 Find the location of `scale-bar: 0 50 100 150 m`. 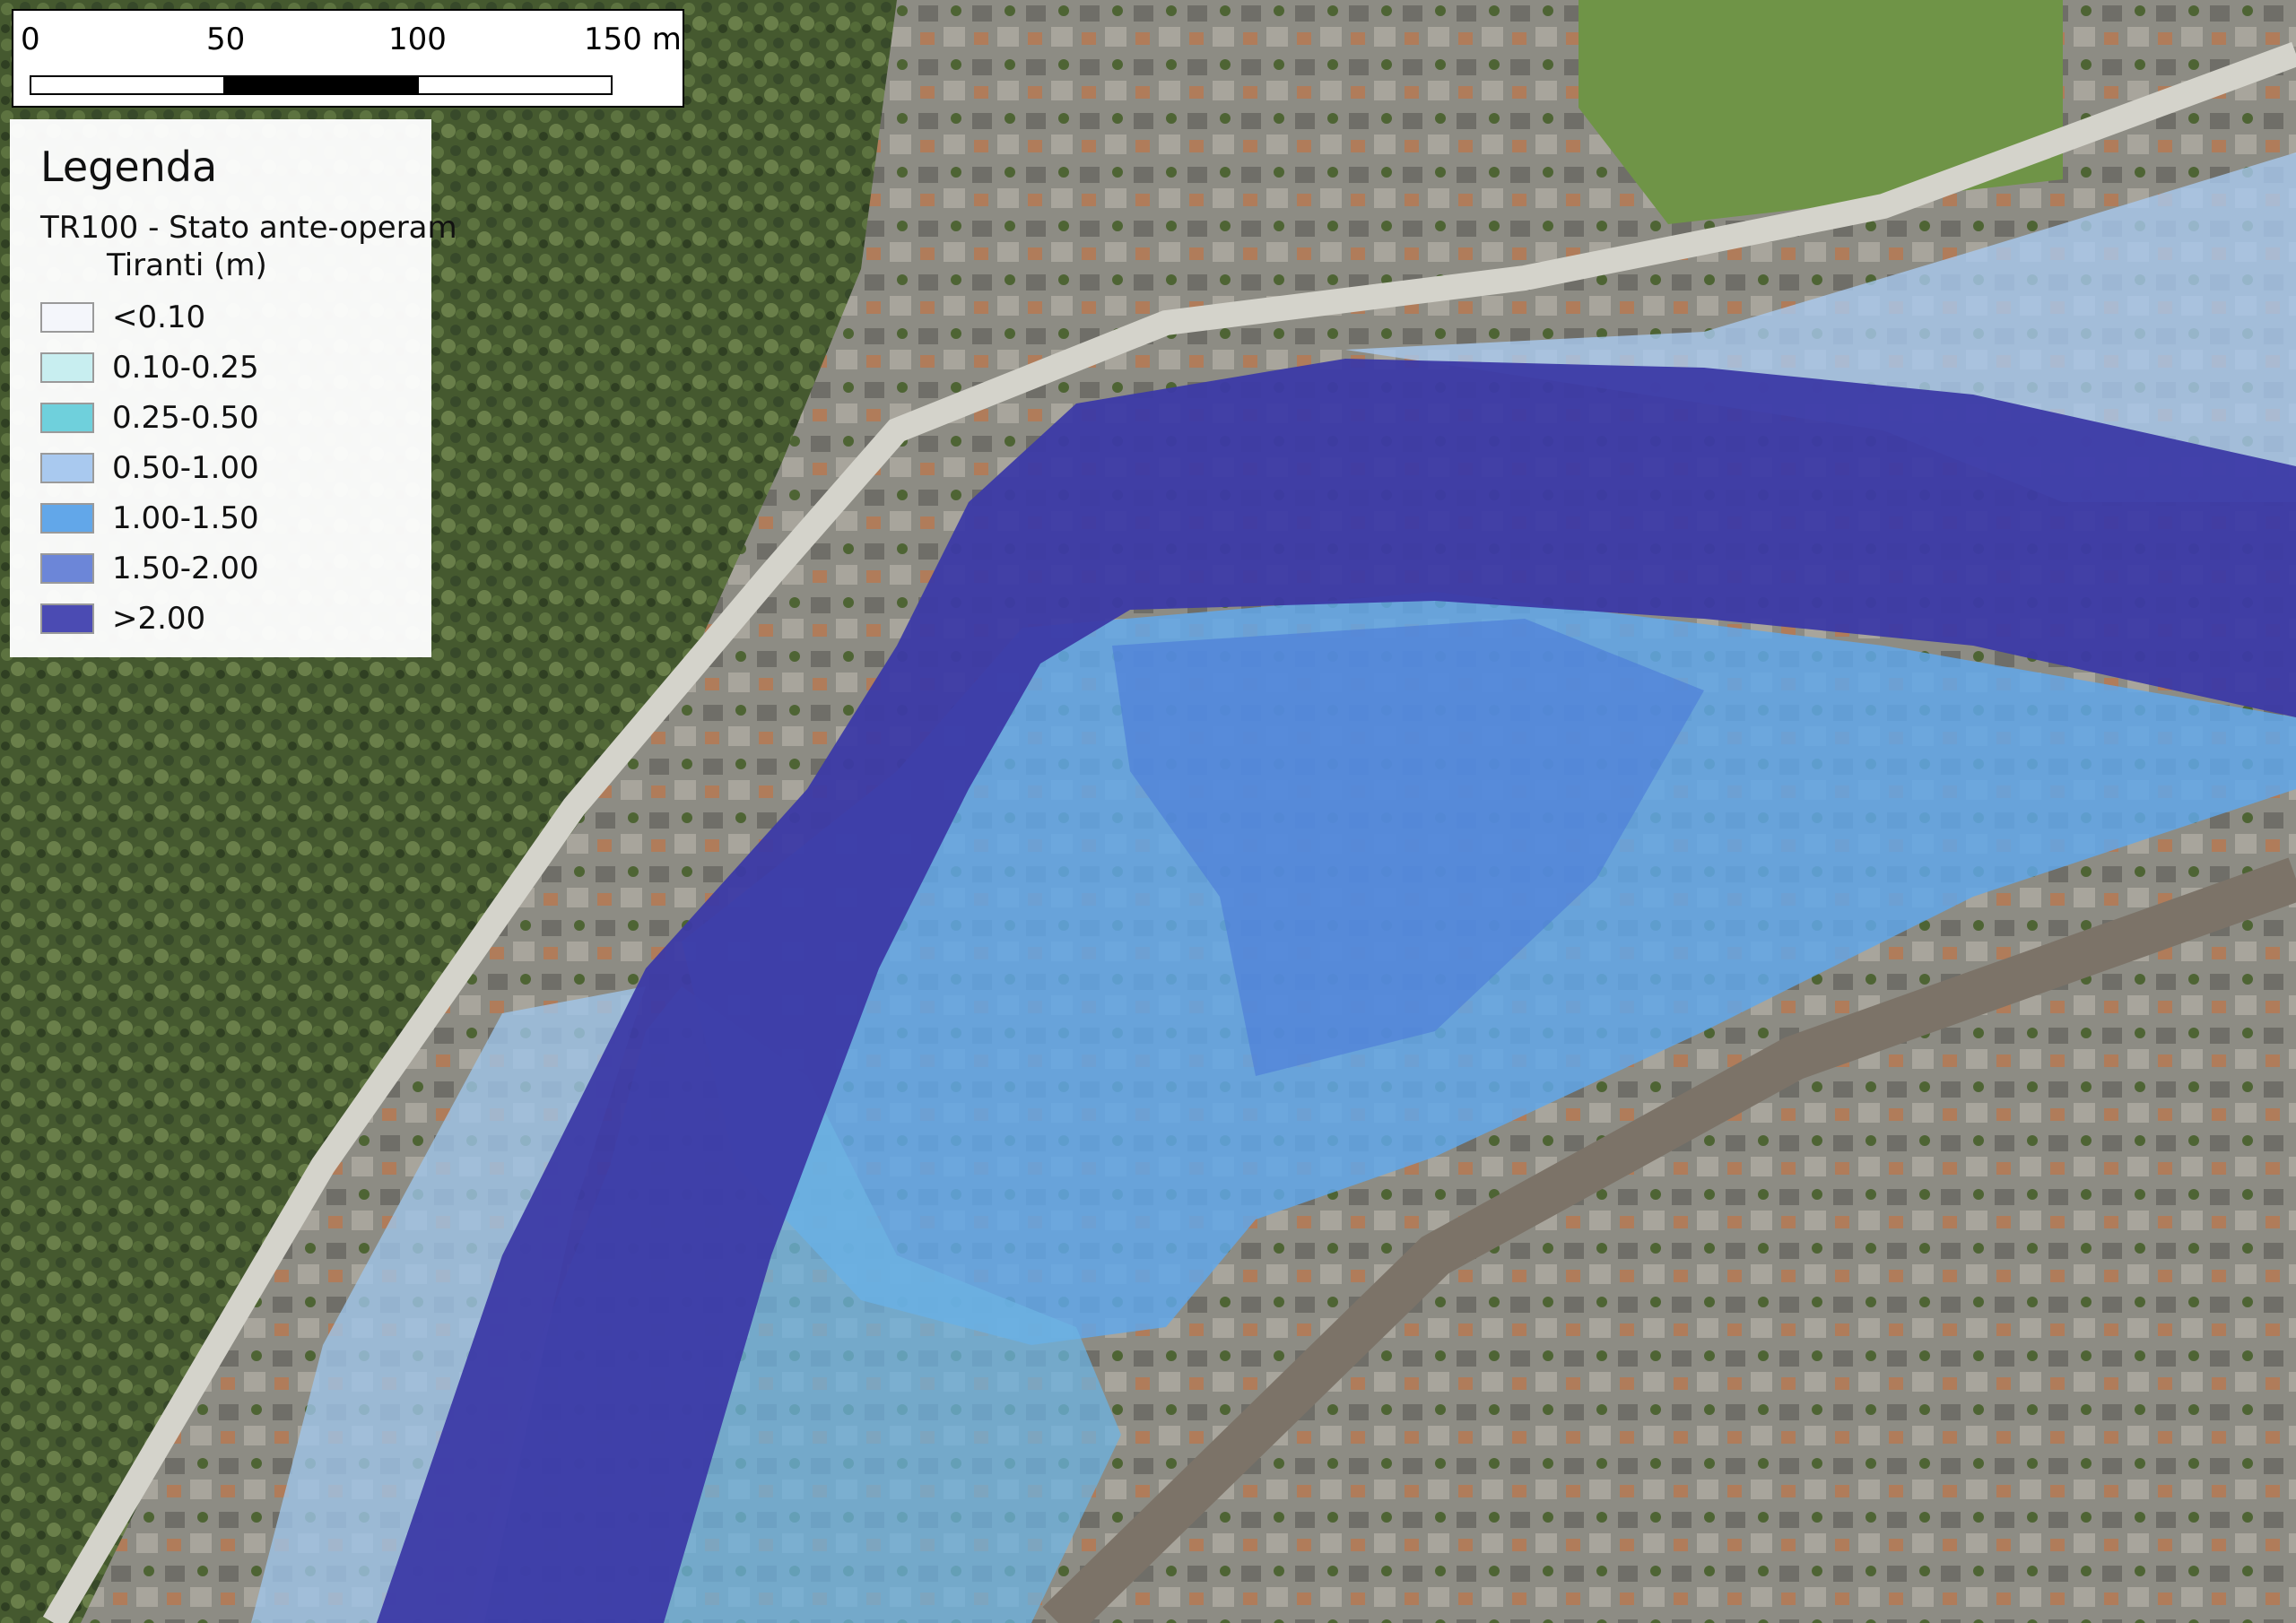

scale-bar: 0 50 100 150 m is located at coordinates (348, 58).